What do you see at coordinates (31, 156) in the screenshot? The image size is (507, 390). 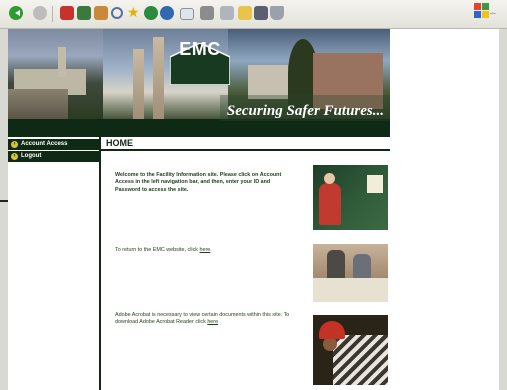 I see `sidebar-item-label: Logout` at bounding box center [31, 156].